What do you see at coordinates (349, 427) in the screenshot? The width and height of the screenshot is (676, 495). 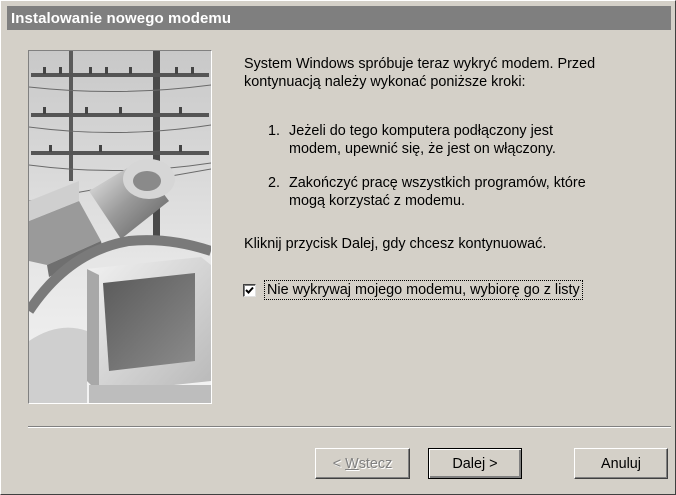 I see `button-separator` at bounding box center [349, 427].